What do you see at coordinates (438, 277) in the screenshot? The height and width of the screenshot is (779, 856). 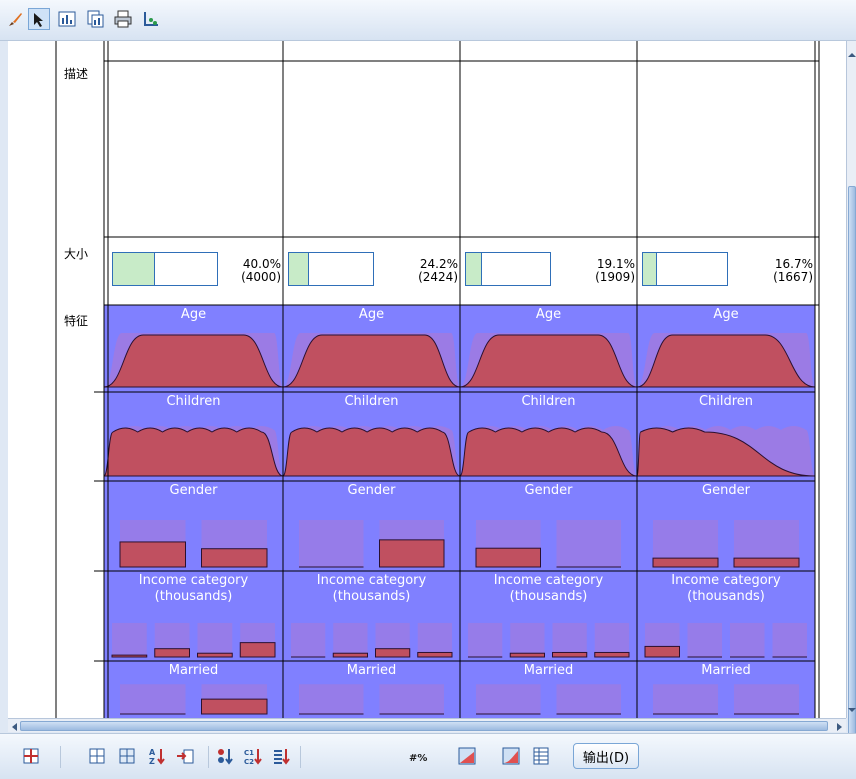 I see `size-count: (2424)` at bounding box center [438, 277].